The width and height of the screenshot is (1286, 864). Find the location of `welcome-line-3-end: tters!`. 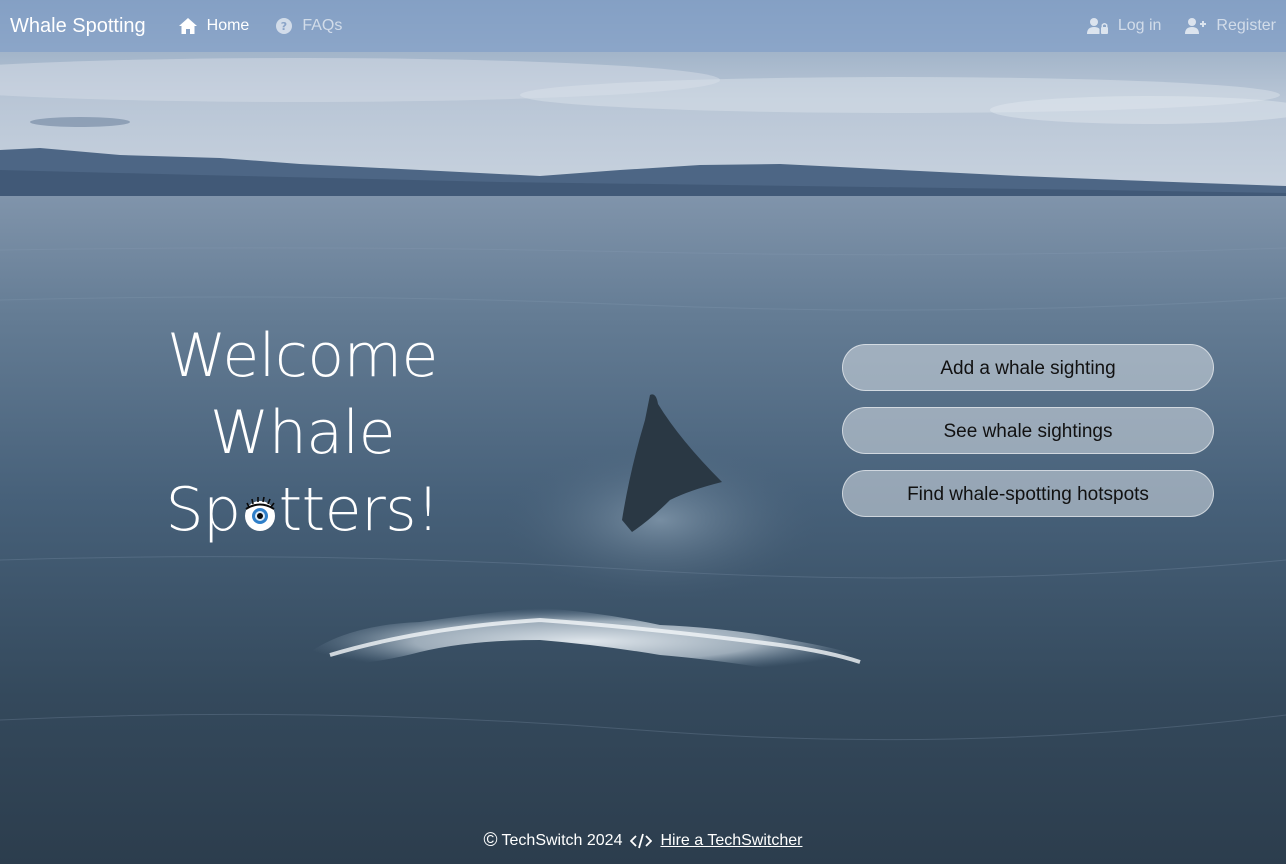

welcome-line-3-end: tters! is located at coordinates (359, 510).